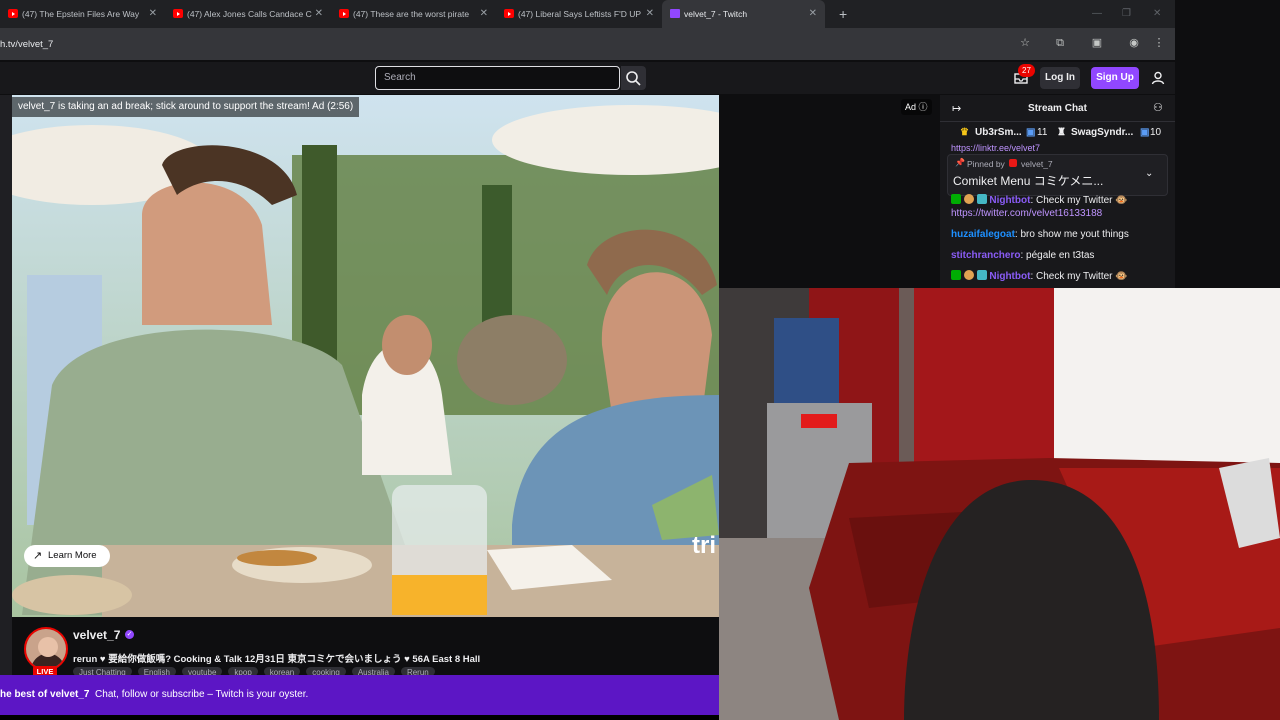 This screenshot has height=720, width=1280. I want to click on browser-tab: (47) Alex Jones Calls Candace C ✕, so click(248, 14).